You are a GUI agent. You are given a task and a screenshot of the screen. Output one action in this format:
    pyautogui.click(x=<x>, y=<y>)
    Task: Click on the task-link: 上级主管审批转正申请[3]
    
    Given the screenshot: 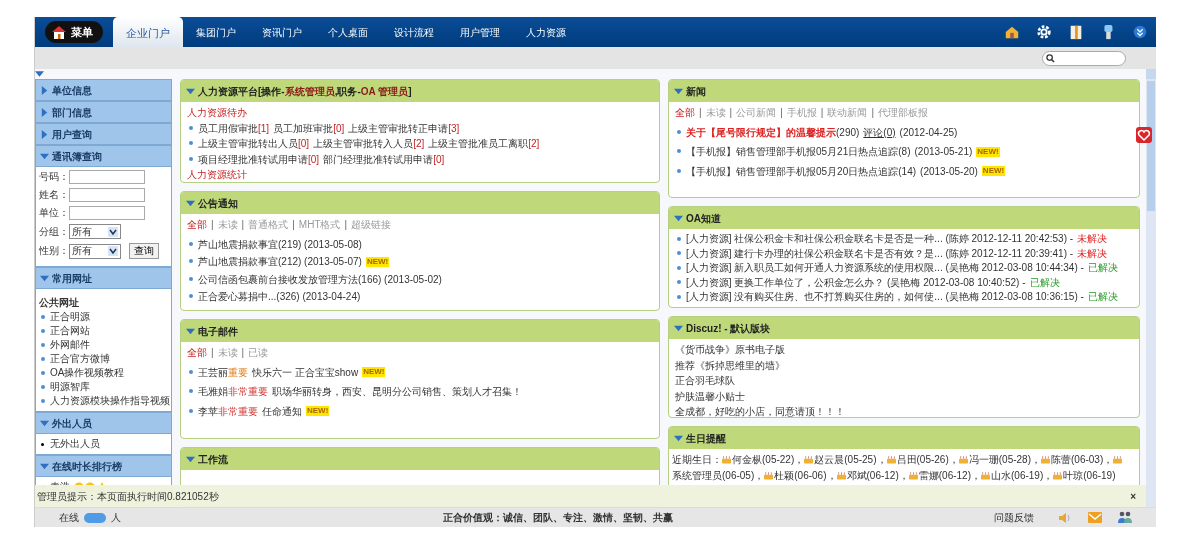 What is the action you would take?
    pyautogui.click(x=404, y=128)
    